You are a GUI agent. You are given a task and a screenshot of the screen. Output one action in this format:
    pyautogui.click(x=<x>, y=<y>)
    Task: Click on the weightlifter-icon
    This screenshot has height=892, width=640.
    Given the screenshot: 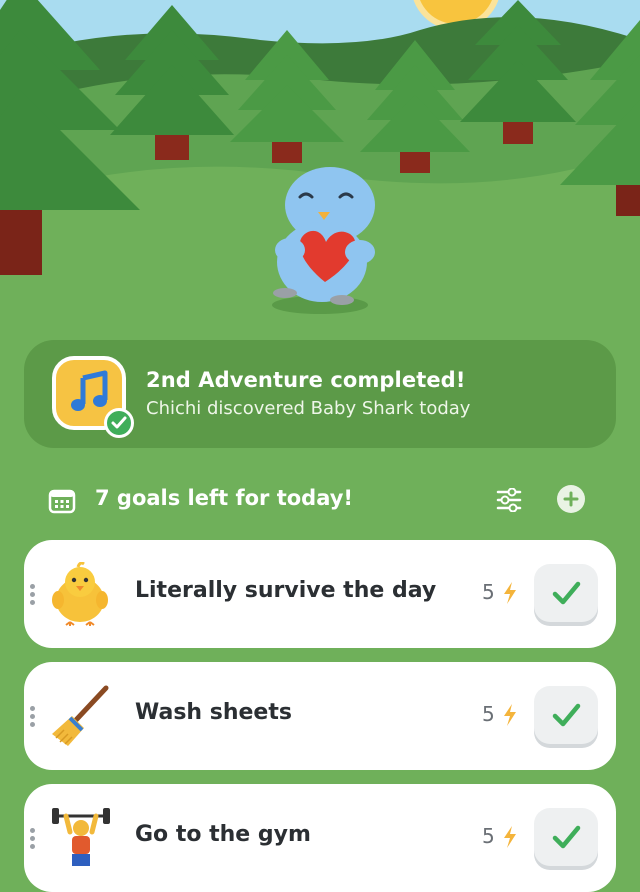 What is the action you would take?
    pyautogui.click(x=81, y=837)
    